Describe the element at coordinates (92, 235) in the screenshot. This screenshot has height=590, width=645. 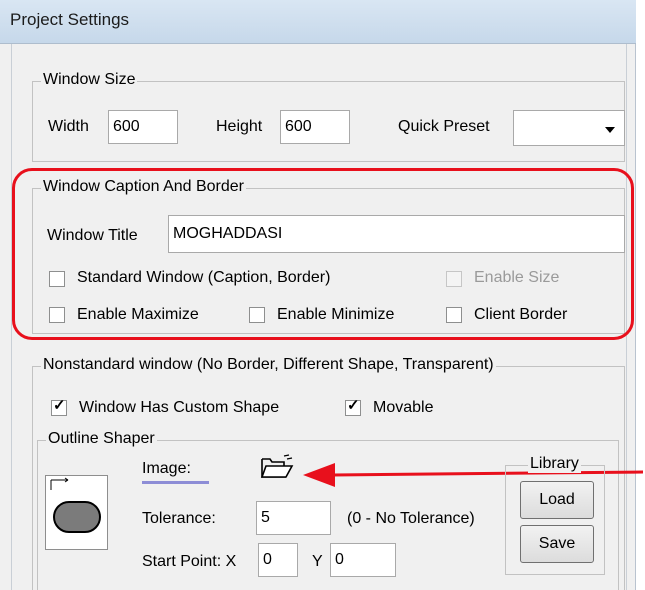
I see `window-title-label: Window Title` at that location.